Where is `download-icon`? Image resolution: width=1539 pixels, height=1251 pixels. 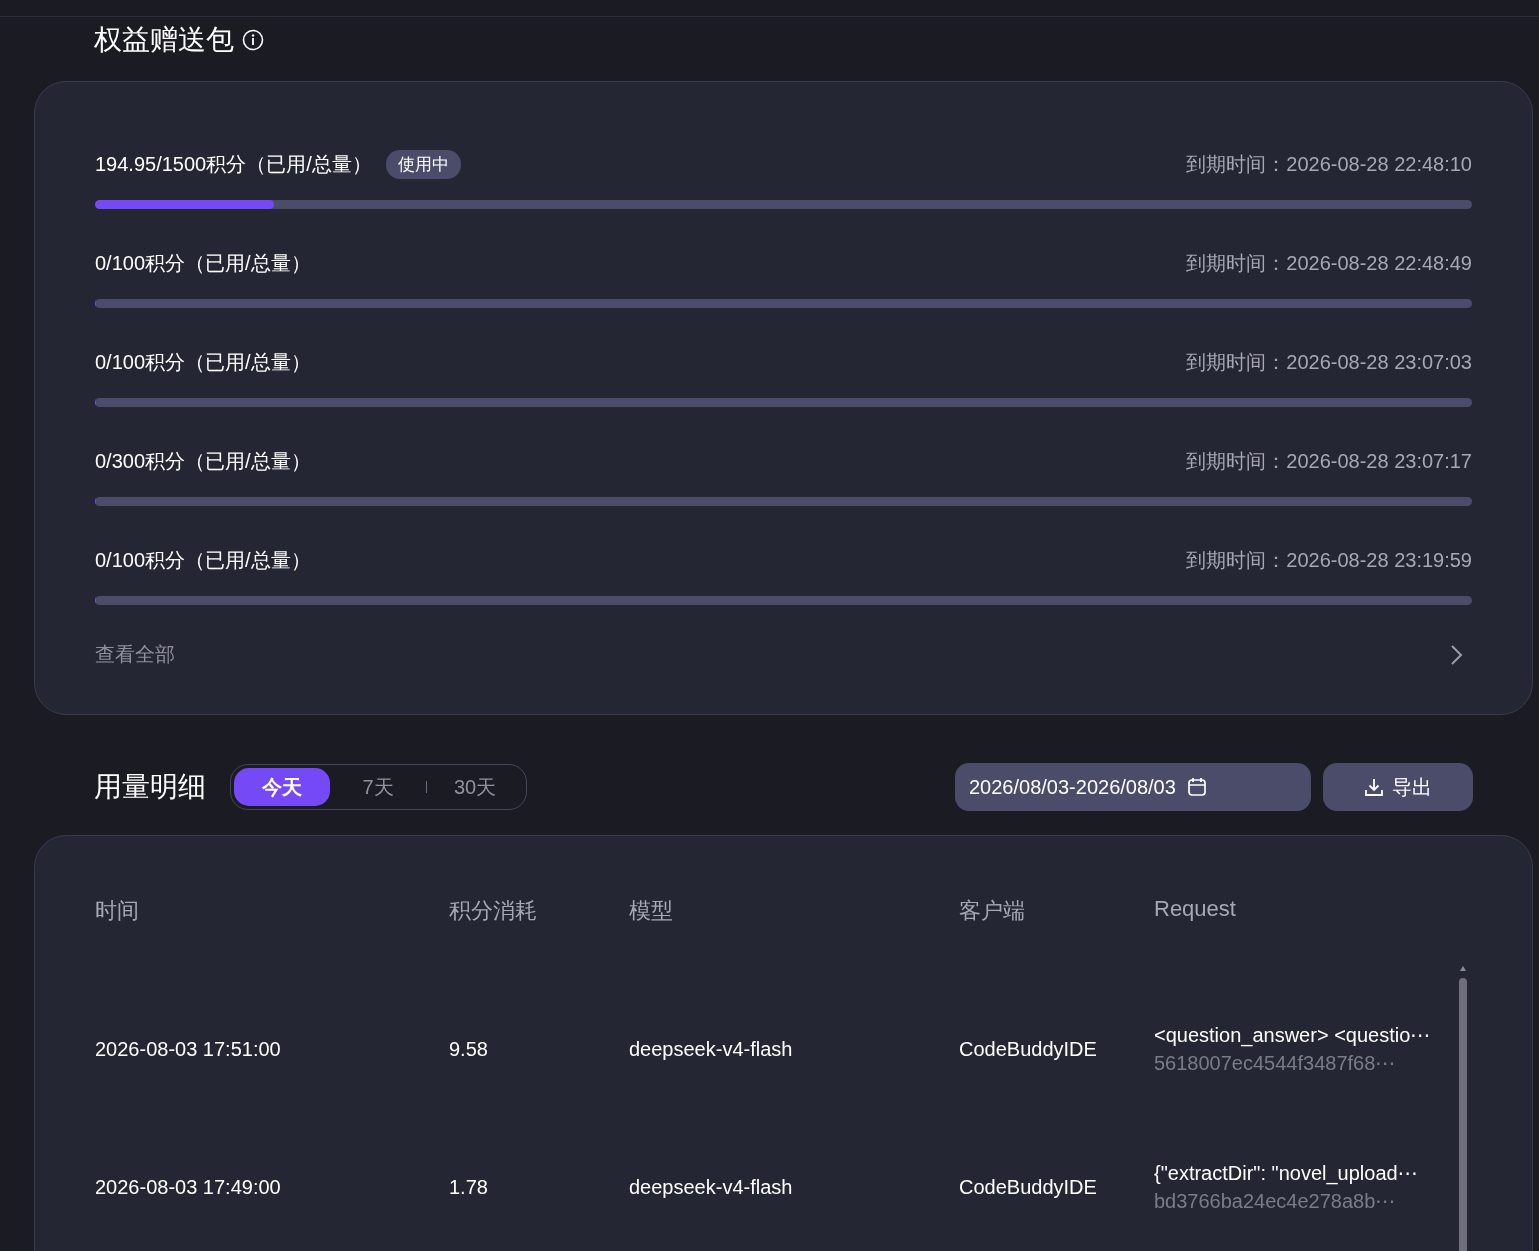 download-icon is located at coordinates (1374, 787).